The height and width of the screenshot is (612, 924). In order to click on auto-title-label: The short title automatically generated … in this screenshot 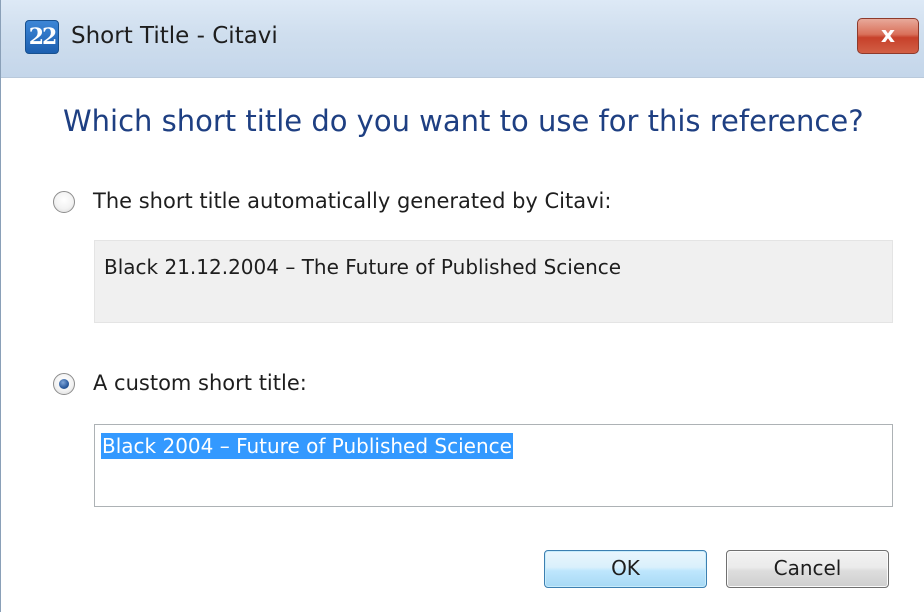, I will do `click(352, 201)`.